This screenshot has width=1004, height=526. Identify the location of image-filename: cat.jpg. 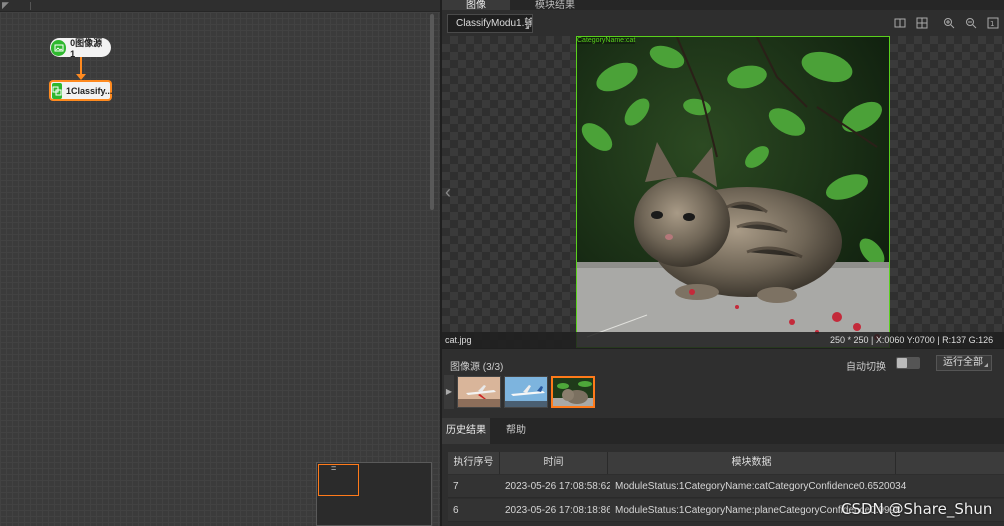
(458, 340).